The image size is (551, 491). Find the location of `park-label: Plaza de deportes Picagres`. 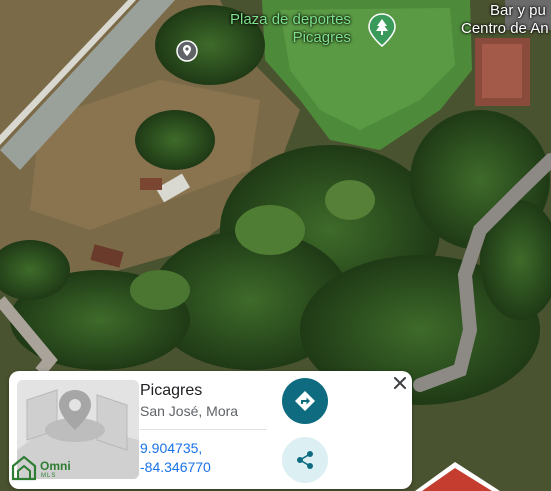

park-label: Plaza de deportes Picagres is located at coordinates (290, 29).